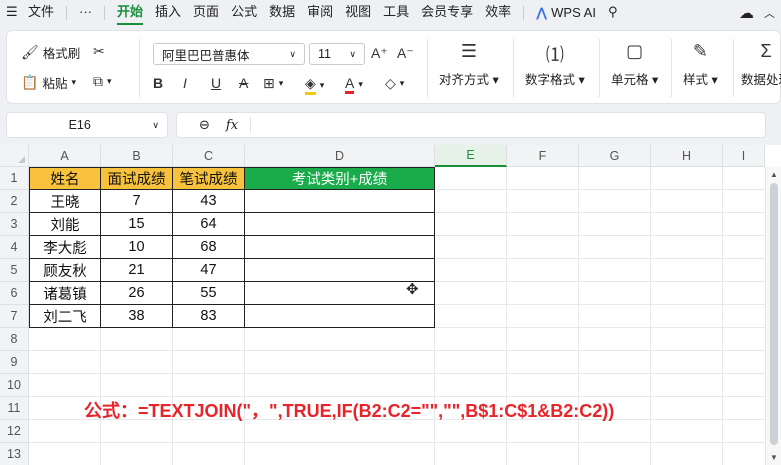  What do you see at coordinates (85, 13) in the screenshot?
I see `more-menu: ···` at bounding box center [85, 13].